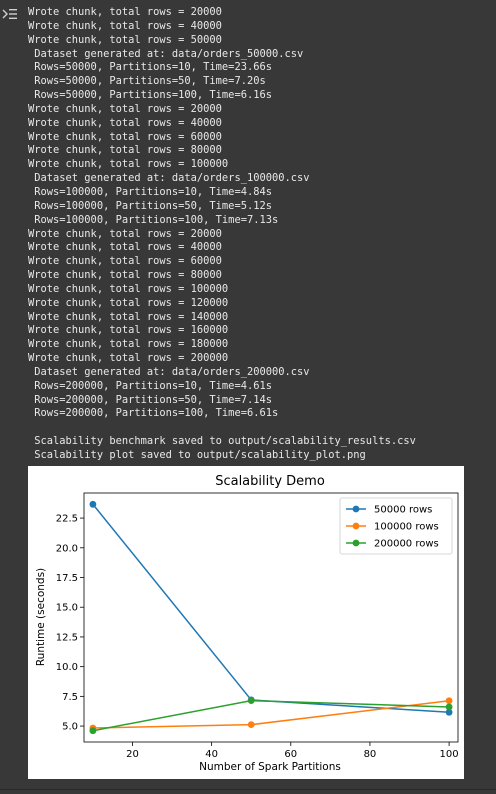 The image size is (496, 794). What do you see at coordinates (150, 191) in the screenshot?
I see `output-line: Rows=100000, Partitions=10, Time=4.84s` at bounding box center [150, 191].